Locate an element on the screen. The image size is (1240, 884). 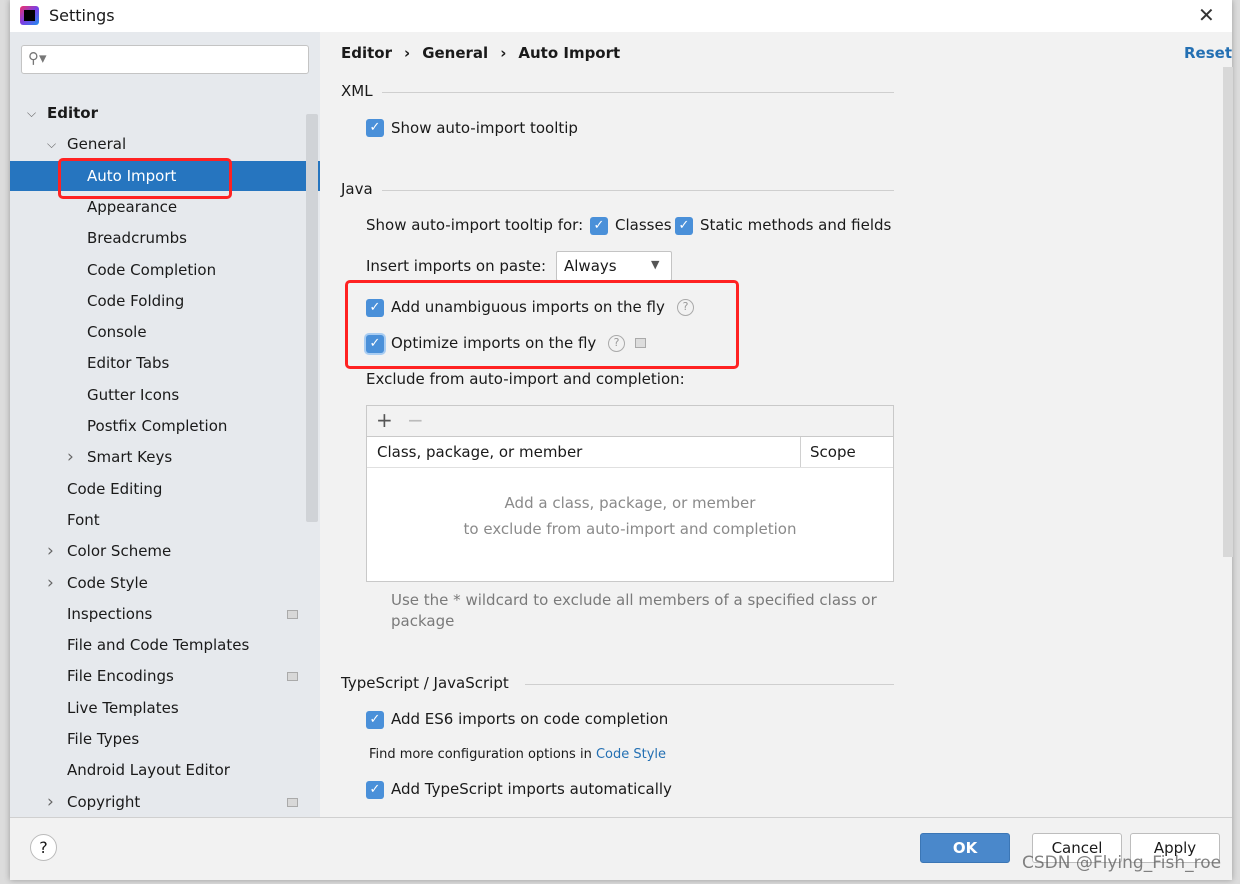
java-section-title: Java is located at coordinates (357, 189).